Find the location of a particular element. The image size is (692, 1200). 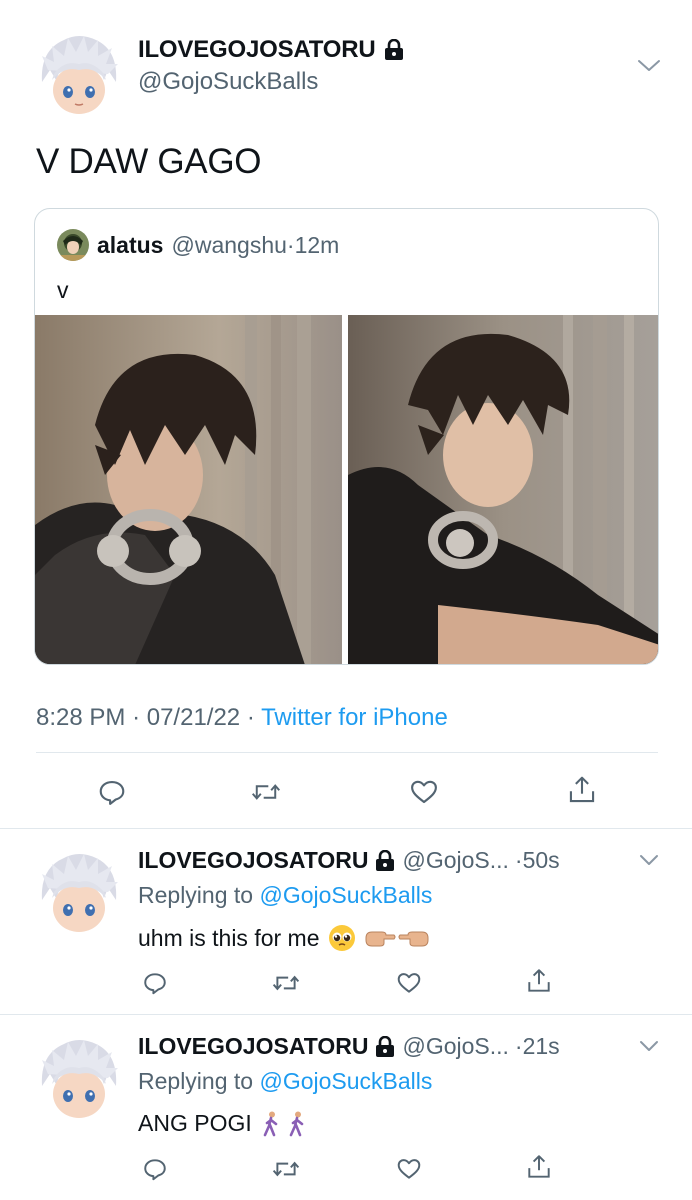

quoted-handle-line: @wangshu·12m is located at coordinates (255, 245).